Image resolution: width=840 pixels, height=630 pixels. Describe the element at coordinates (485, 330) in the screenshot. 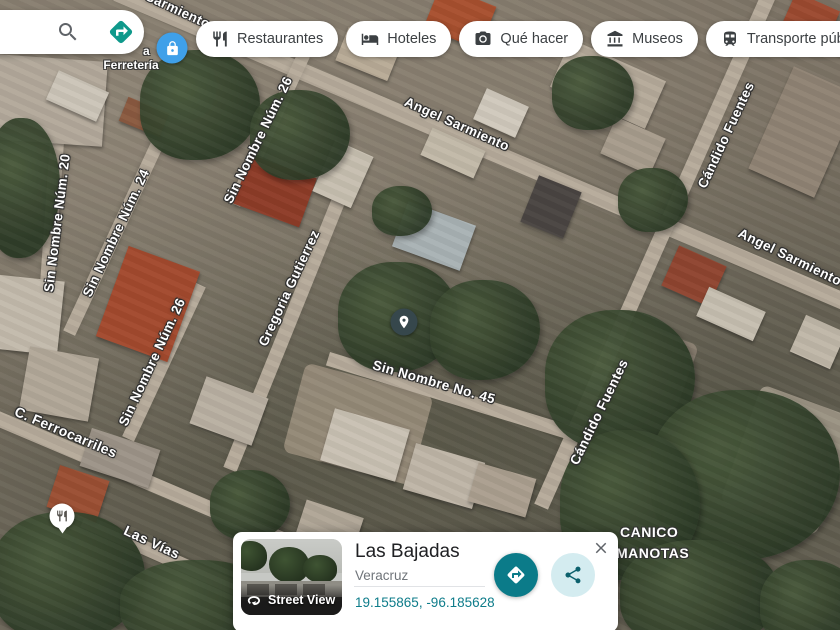

I see `tree-canopy` at that location.